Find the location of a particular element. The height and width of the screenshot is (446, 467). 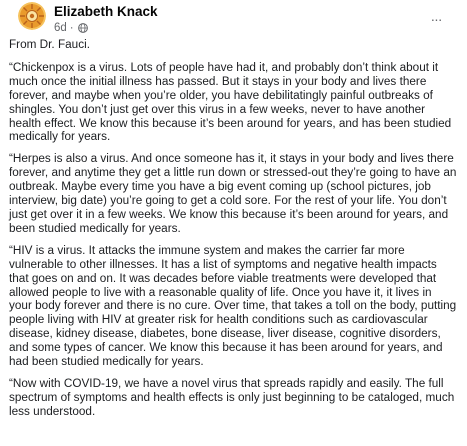

more-options-icon: ··· is located at coordinates (436, 19).